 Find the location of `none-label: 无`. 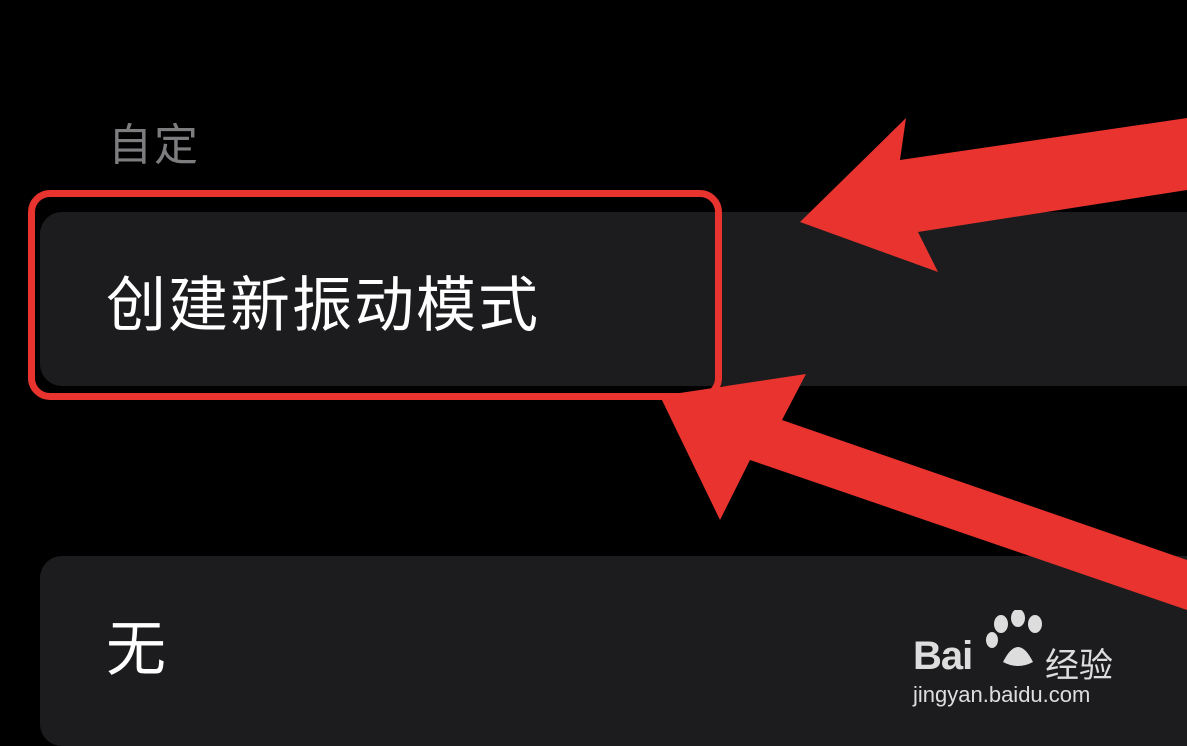

none-label: 无 is located at coordinates (136, 650).